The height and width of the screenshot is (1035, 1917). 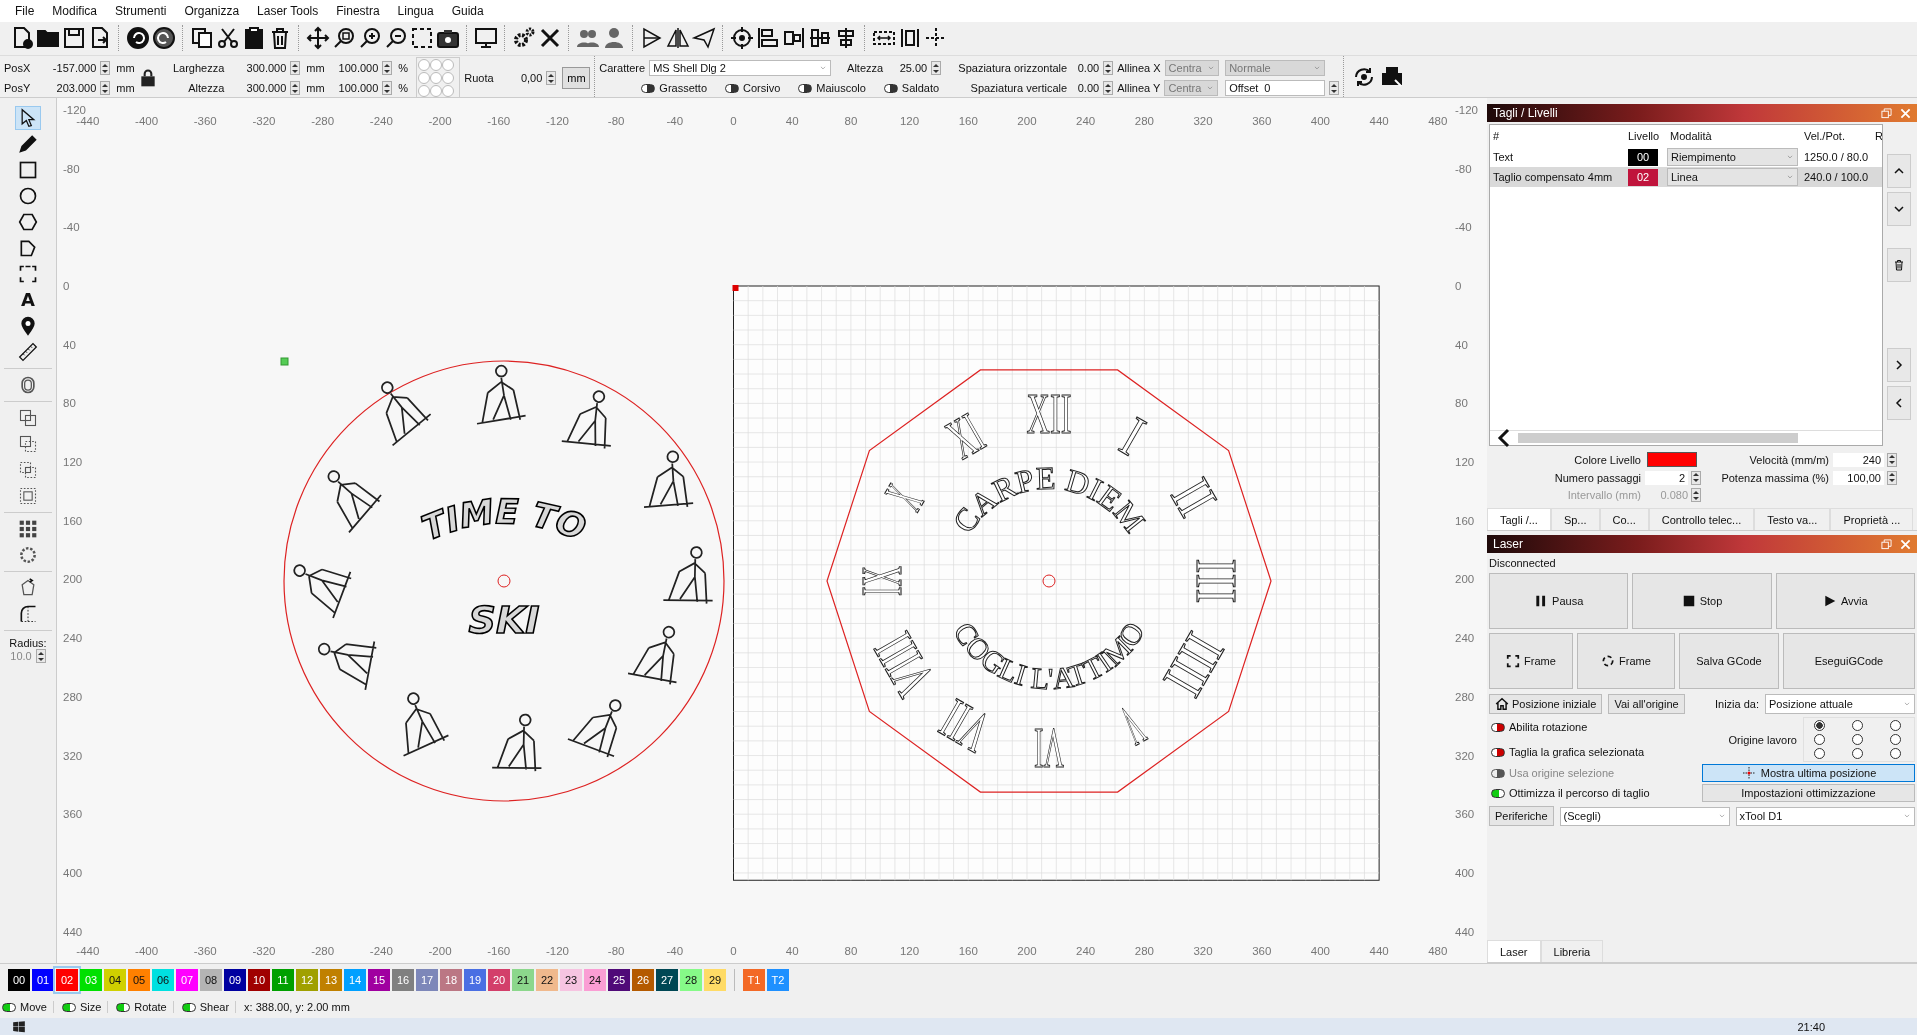 What do you see at coordinates (1666, 477) in the screenshot?
I see `field-value: 2` at bounding box center [1666, 477].